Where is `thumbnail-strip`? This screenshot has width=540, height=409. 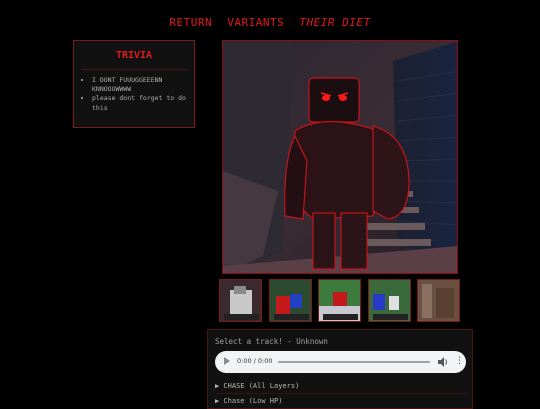
thumbnail-strip is located at coordinates (341, 301).